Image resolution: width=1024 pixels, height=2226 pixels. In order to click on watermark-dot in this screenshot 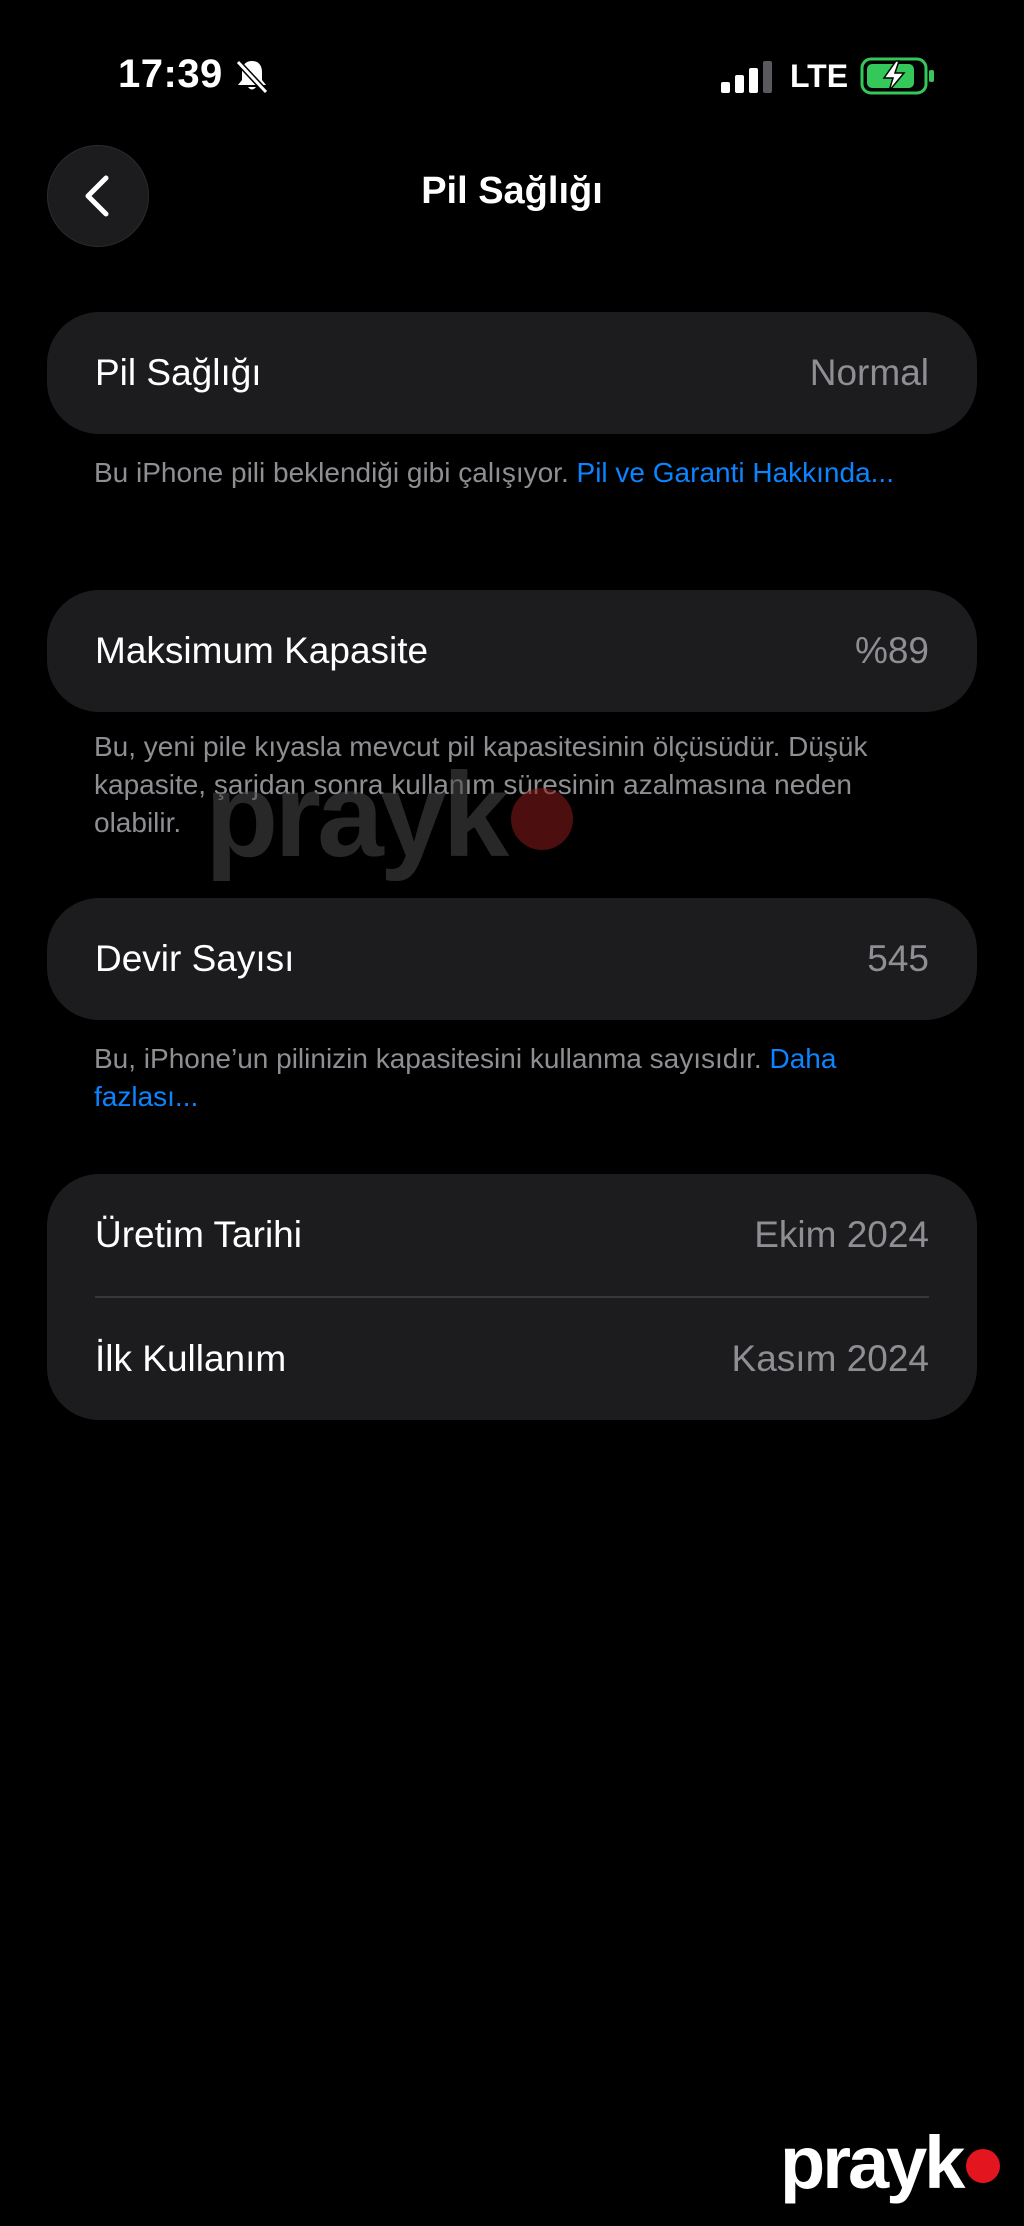, I will do `click(542, 819)`.